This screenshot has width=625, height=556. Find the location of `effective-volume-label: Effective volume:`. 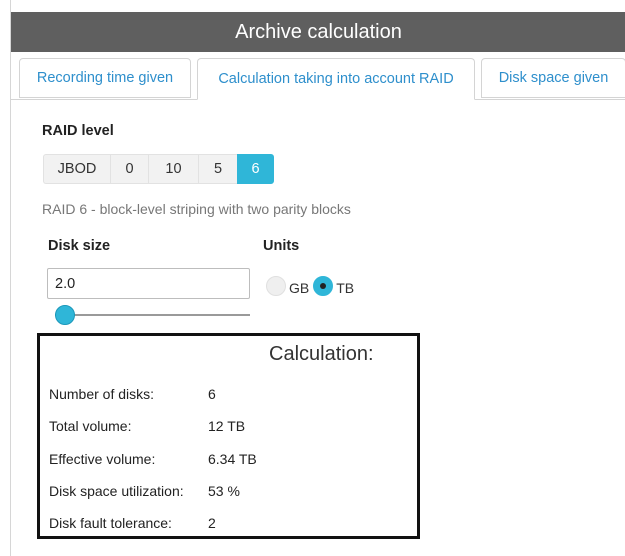

effective-volume-label: Effective volume: is located at coordinates (102, 459).